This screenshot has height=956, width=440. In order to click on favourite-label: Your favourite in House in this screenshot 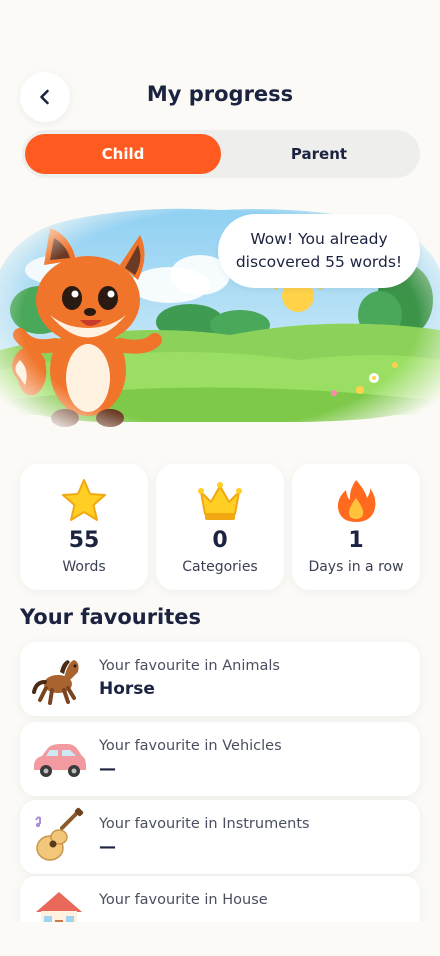, I will do `click(183, 900)`.